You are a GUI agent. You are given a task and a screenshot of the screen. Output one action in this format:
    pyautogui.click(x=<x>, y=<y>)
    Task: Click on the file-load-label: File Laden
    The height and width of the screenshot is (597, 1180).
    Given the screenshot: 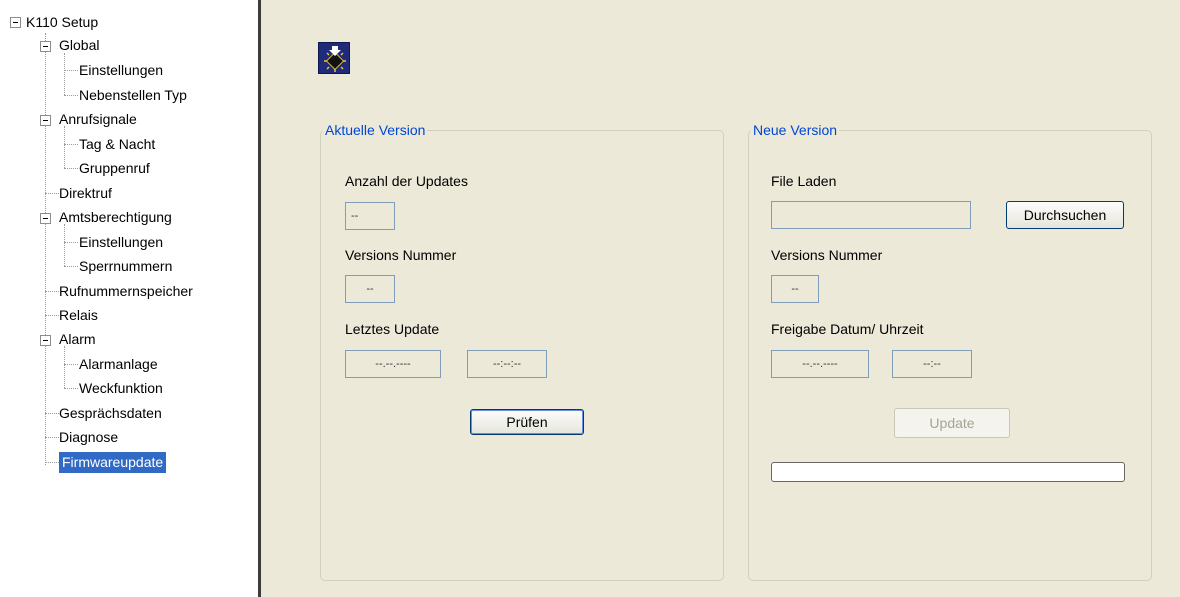 What is the action you would take?
    pyautogui.click(x=804, y=181)
    